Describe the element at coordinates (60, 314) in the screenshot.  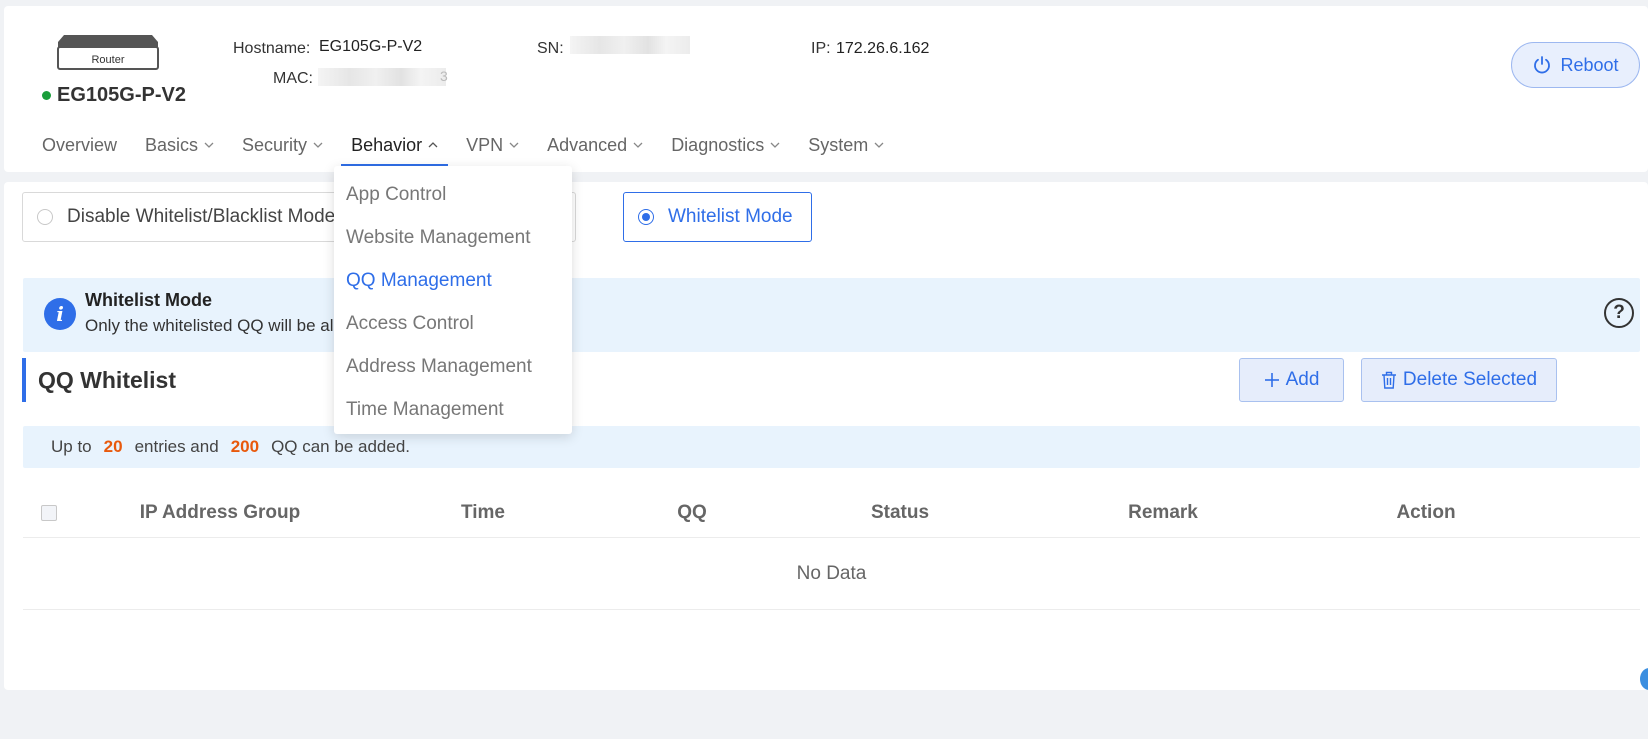
I see `info-icon: i` at that location.